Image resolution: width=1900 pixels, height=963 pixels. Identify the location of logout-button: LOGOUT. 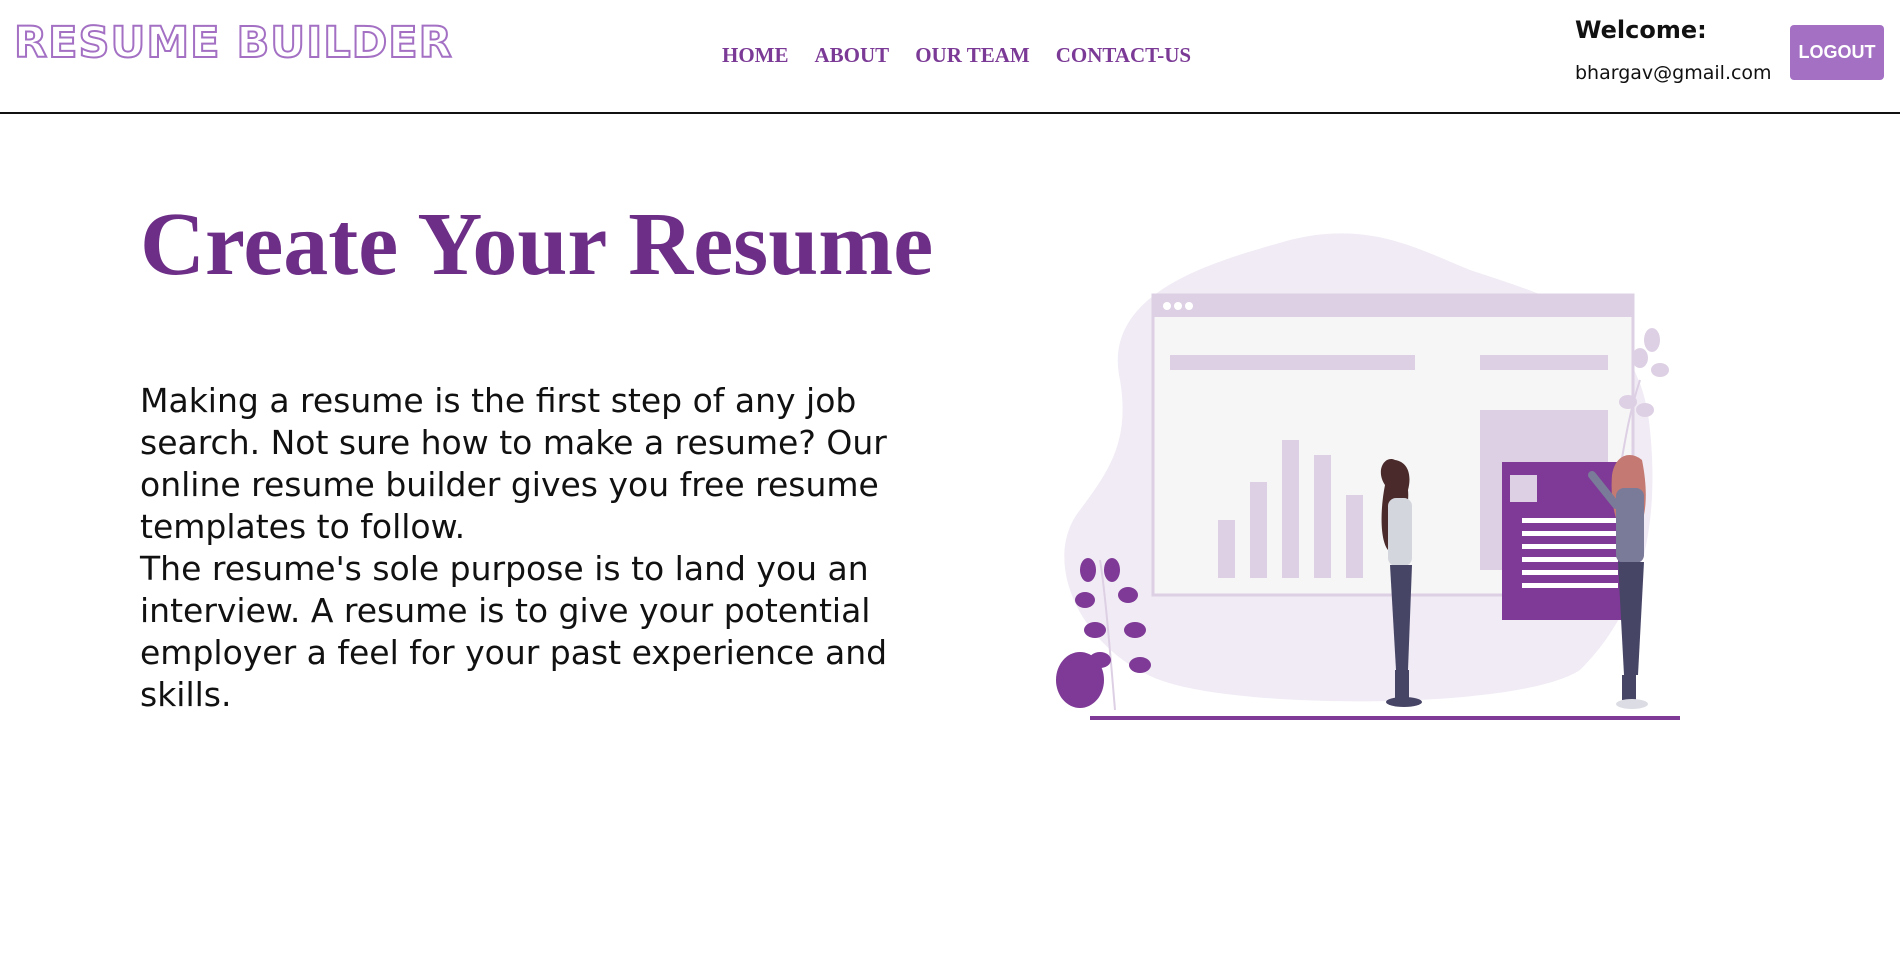
(1837, 52).